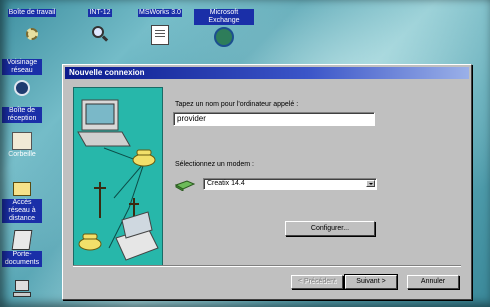 This screenshot has height=307, width=490. I want to click on dialog-separator, so click(267, 266).